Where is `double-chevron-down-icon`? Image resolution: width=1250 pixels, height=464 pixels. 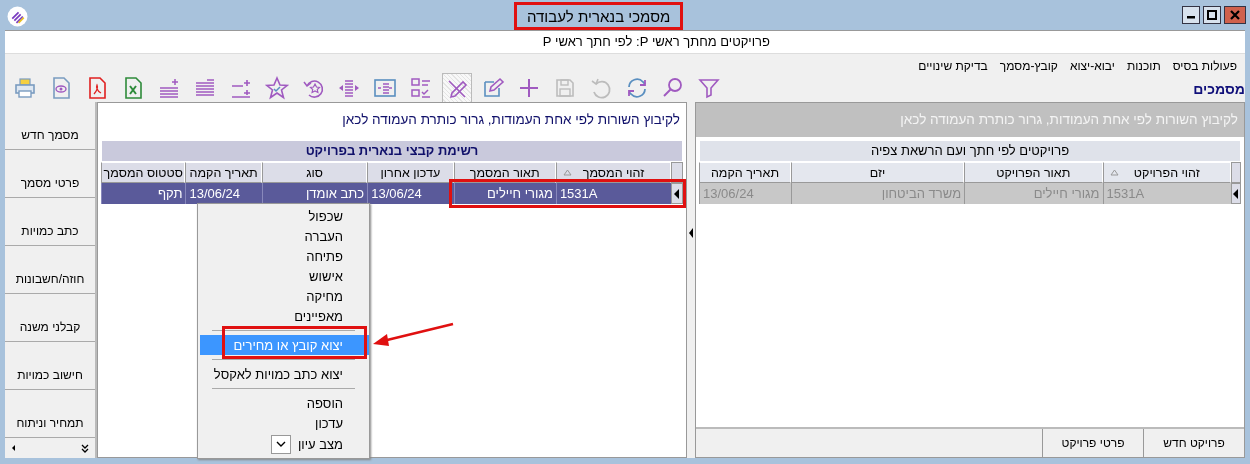 double-chevron-down-icon is located at coordinates (85, 448).